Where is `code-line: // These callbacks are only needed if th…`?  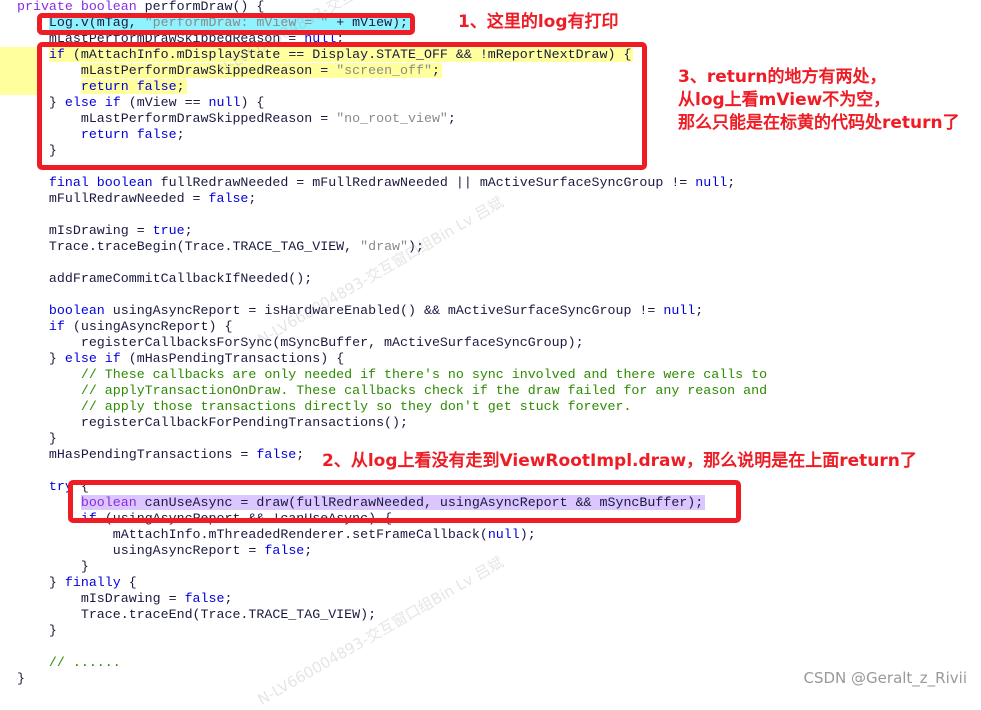 code-line: // These callbacks are only needed if th… is located at coordinates (392, 375).